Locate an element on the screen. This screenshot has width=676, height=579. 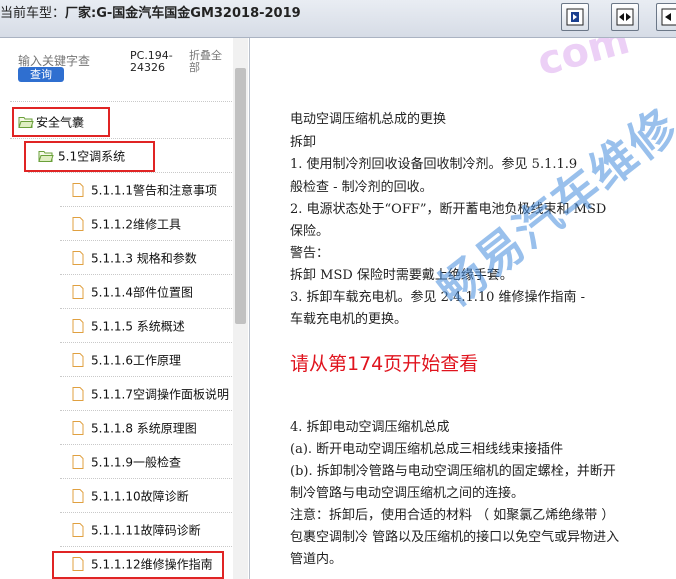
doc-line: 管道内。 is located at coordinates (316, 559).